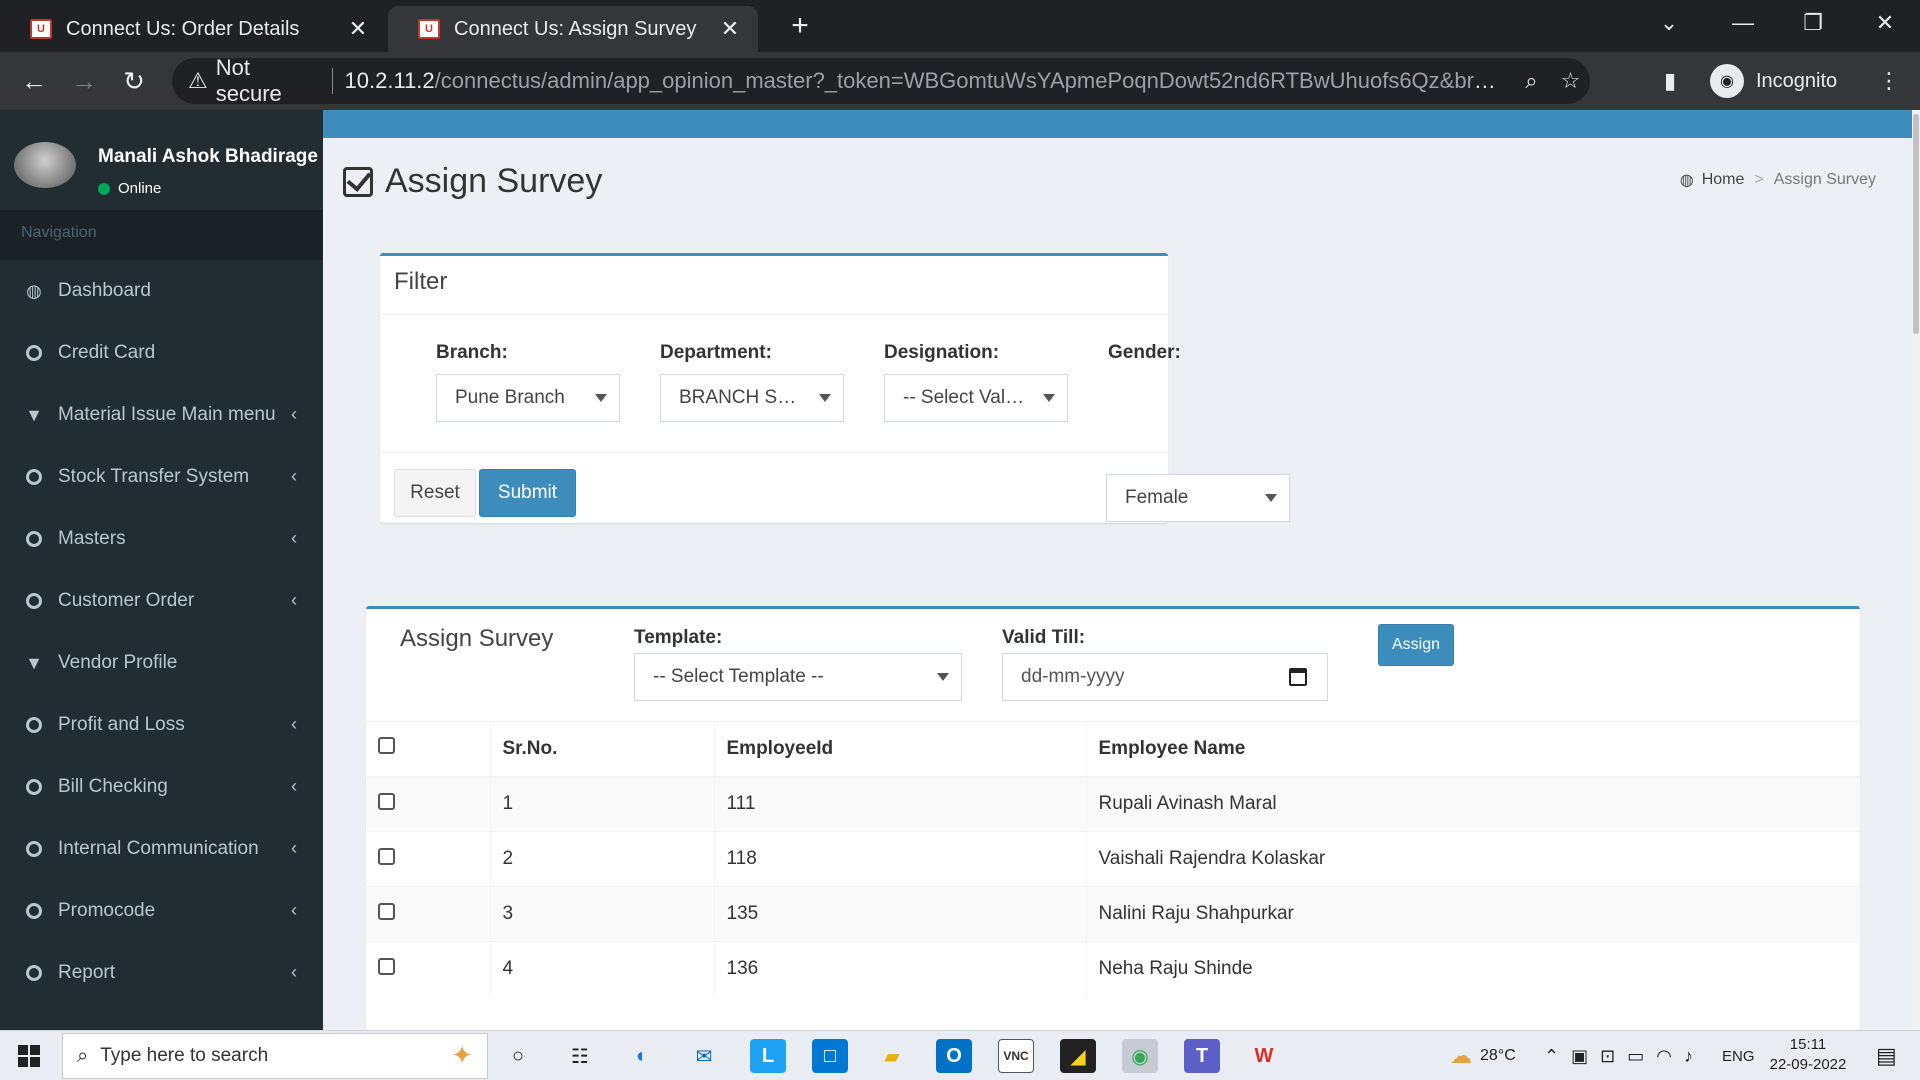 This screenshot has height=1080, width=1920. What do you see at coordinates (435, 493) in the screenshot?
I see `reset-button: Reset` at bounding box center [435, 493].